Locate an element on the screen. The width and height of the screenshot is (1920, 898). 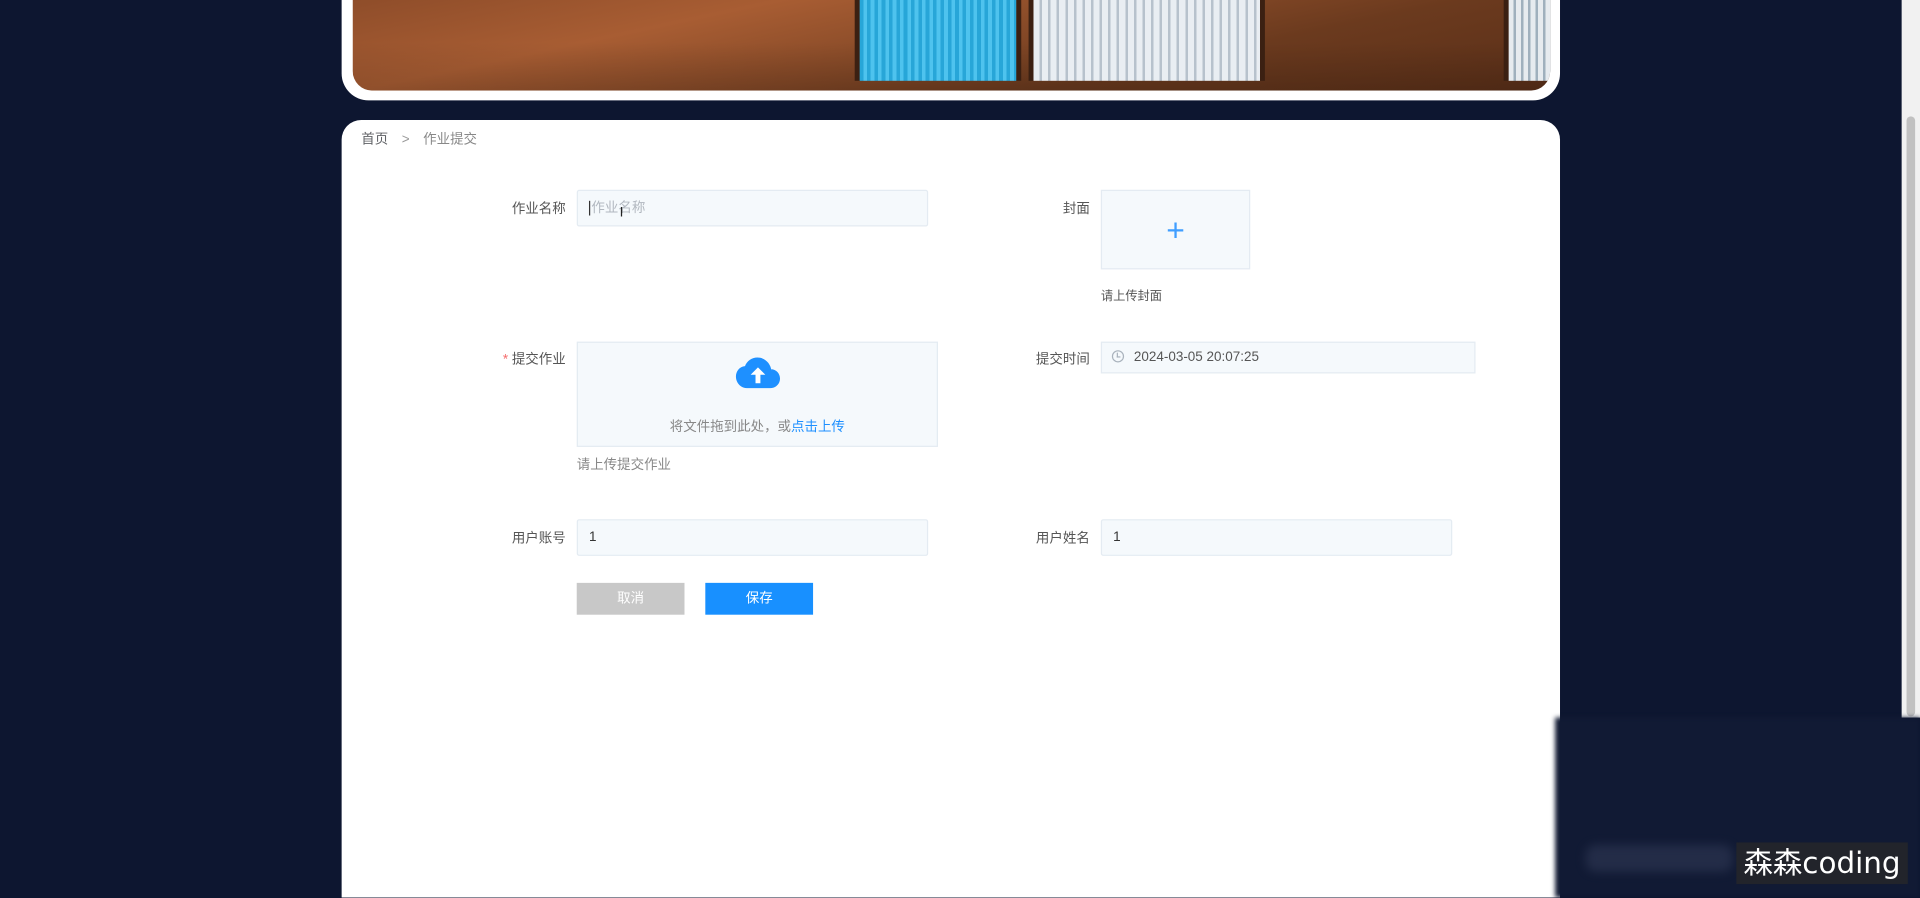
scrollbar is located at coordinates (1910, 359).